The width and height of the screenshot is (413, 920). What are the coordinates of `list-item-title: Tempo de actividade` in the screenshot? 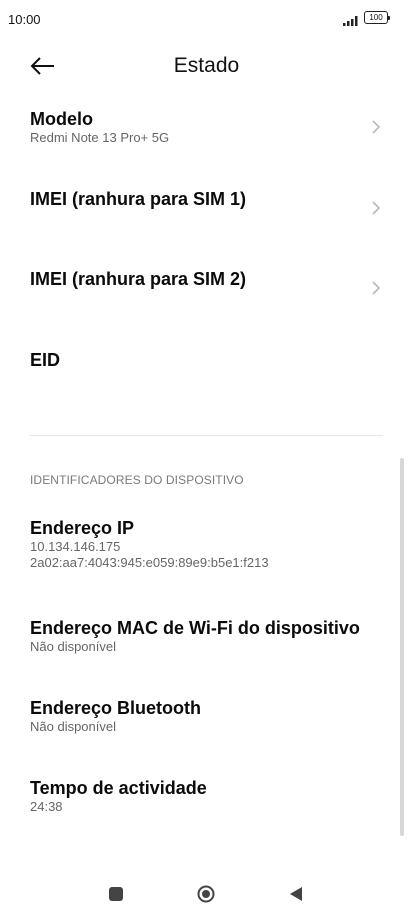 It's located at (118, 788).